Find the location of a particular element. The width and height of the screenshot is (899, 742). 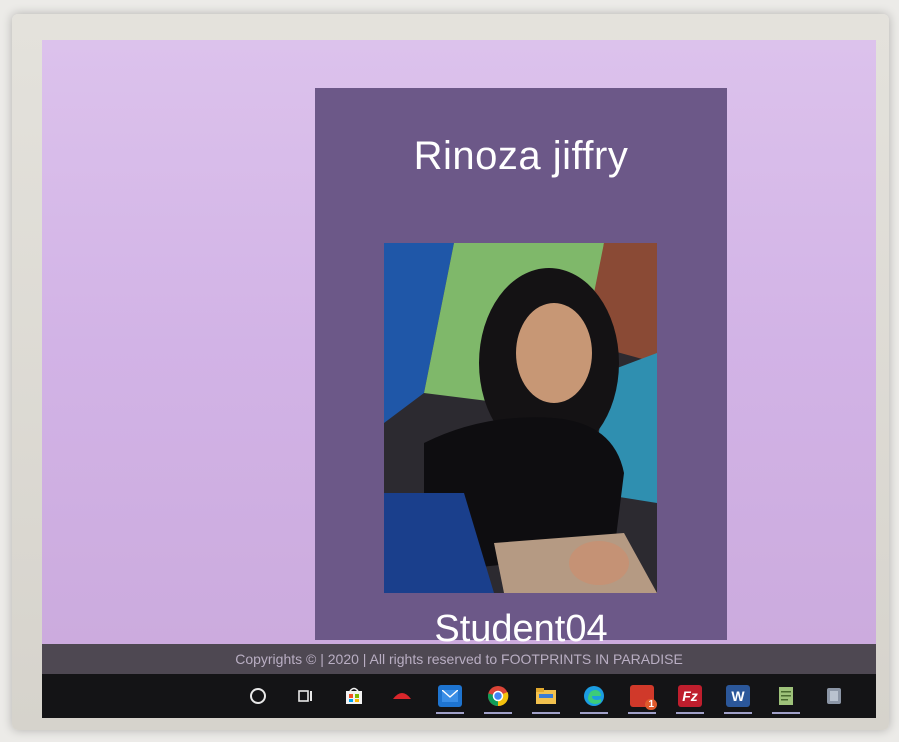

notepad-icon is located at coordinates (786, 696).